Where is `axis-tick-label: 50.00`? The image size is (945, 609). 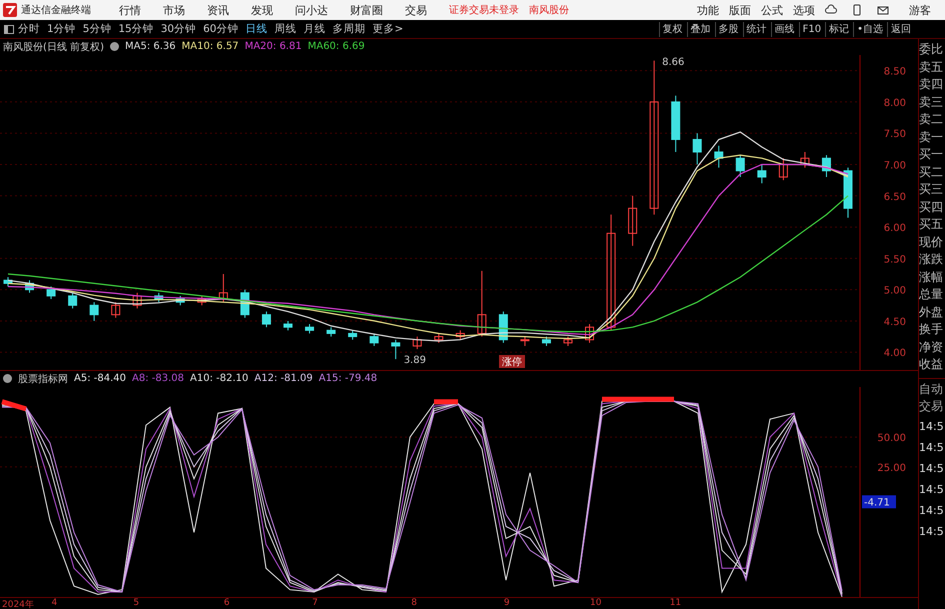 axis-tick-label: 50.00 is located at coordinates (891, 438).